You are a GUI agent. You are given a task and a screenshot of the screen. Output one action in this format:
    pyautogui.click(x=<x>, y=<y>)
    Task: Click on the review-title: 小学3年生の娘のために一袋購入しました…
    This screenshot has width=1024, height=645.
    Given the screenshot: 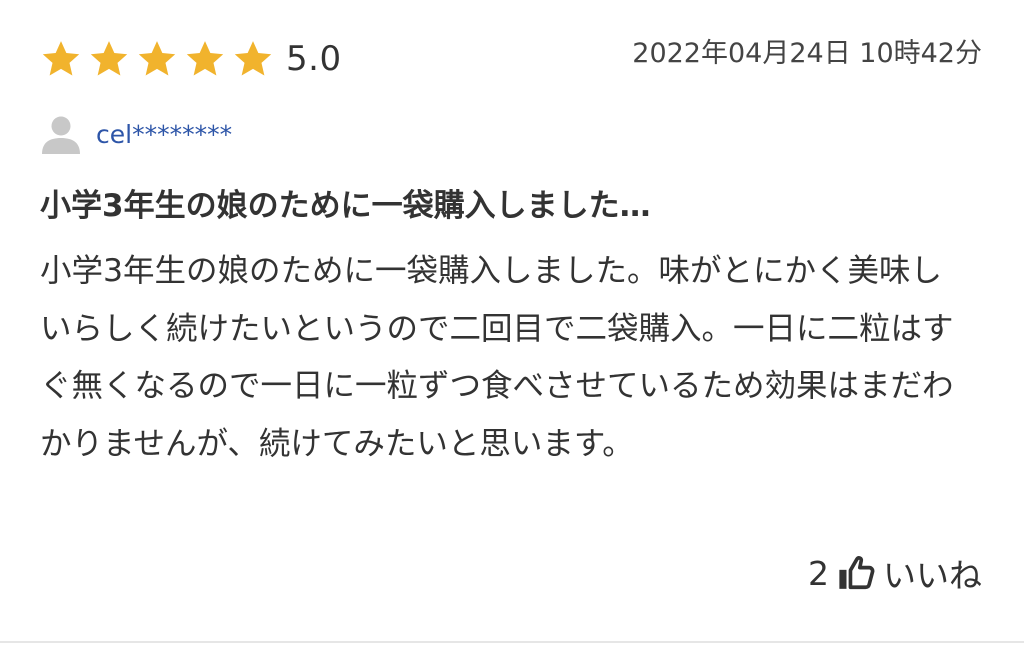 What is the action you would take?
    pyautogui.click(x=345, y=206)
    